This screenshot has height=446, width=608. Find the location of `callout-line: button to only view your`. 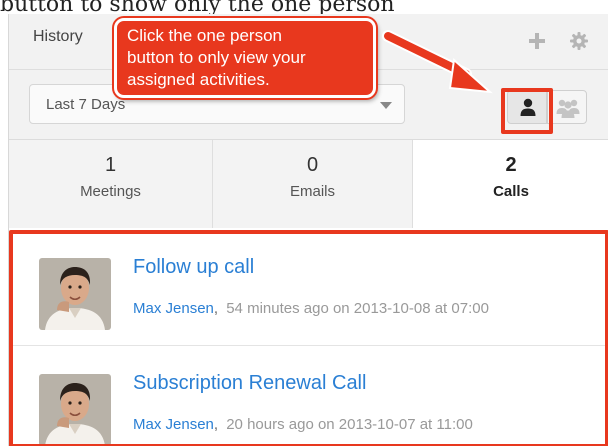

callout-line: button to only view your is located at coordinates (216, 57).